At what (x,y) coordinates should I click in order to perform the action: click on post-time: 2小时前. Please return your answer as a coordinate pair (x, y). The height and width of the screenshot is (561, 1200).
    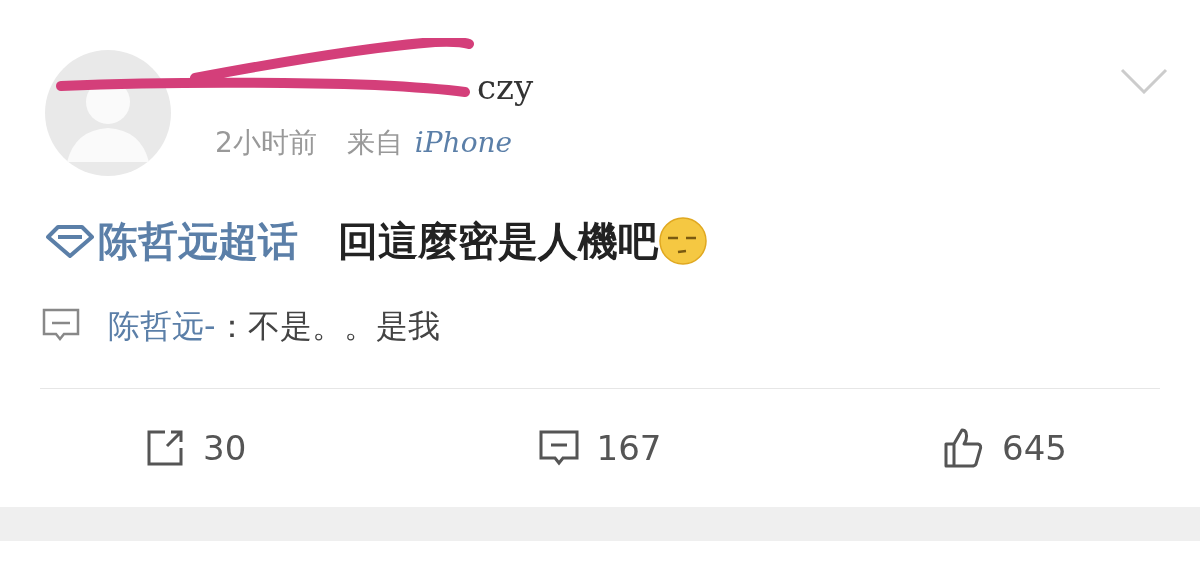
    Looking at the image, I should click on (266, 143).